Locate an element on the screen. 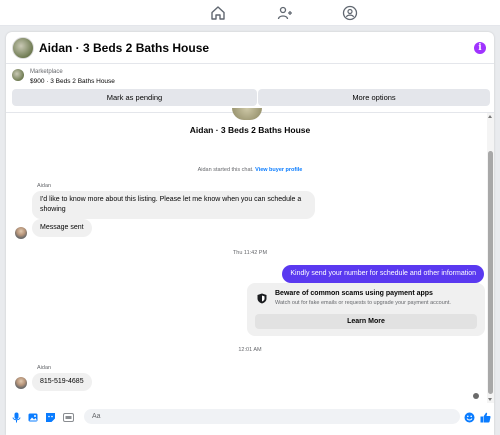 The image size is (500, 435). conversation-title: Aidan · 3 Beds 2 Baths House is located at coordinates (250, 130).